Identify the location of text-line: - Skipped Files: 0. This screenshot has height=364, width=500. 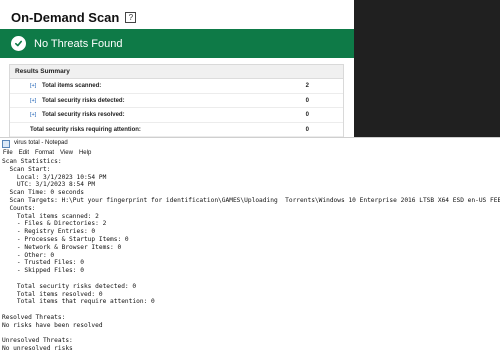
(43, 271).